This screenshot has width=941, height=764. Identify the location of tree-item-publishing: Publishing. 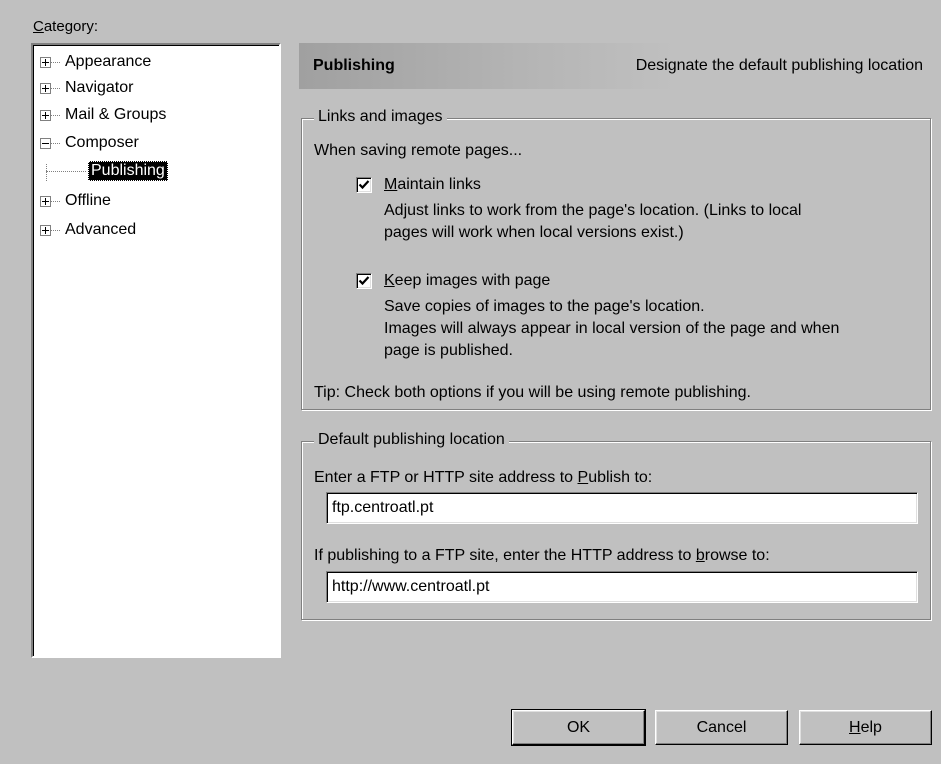
(107, 171).